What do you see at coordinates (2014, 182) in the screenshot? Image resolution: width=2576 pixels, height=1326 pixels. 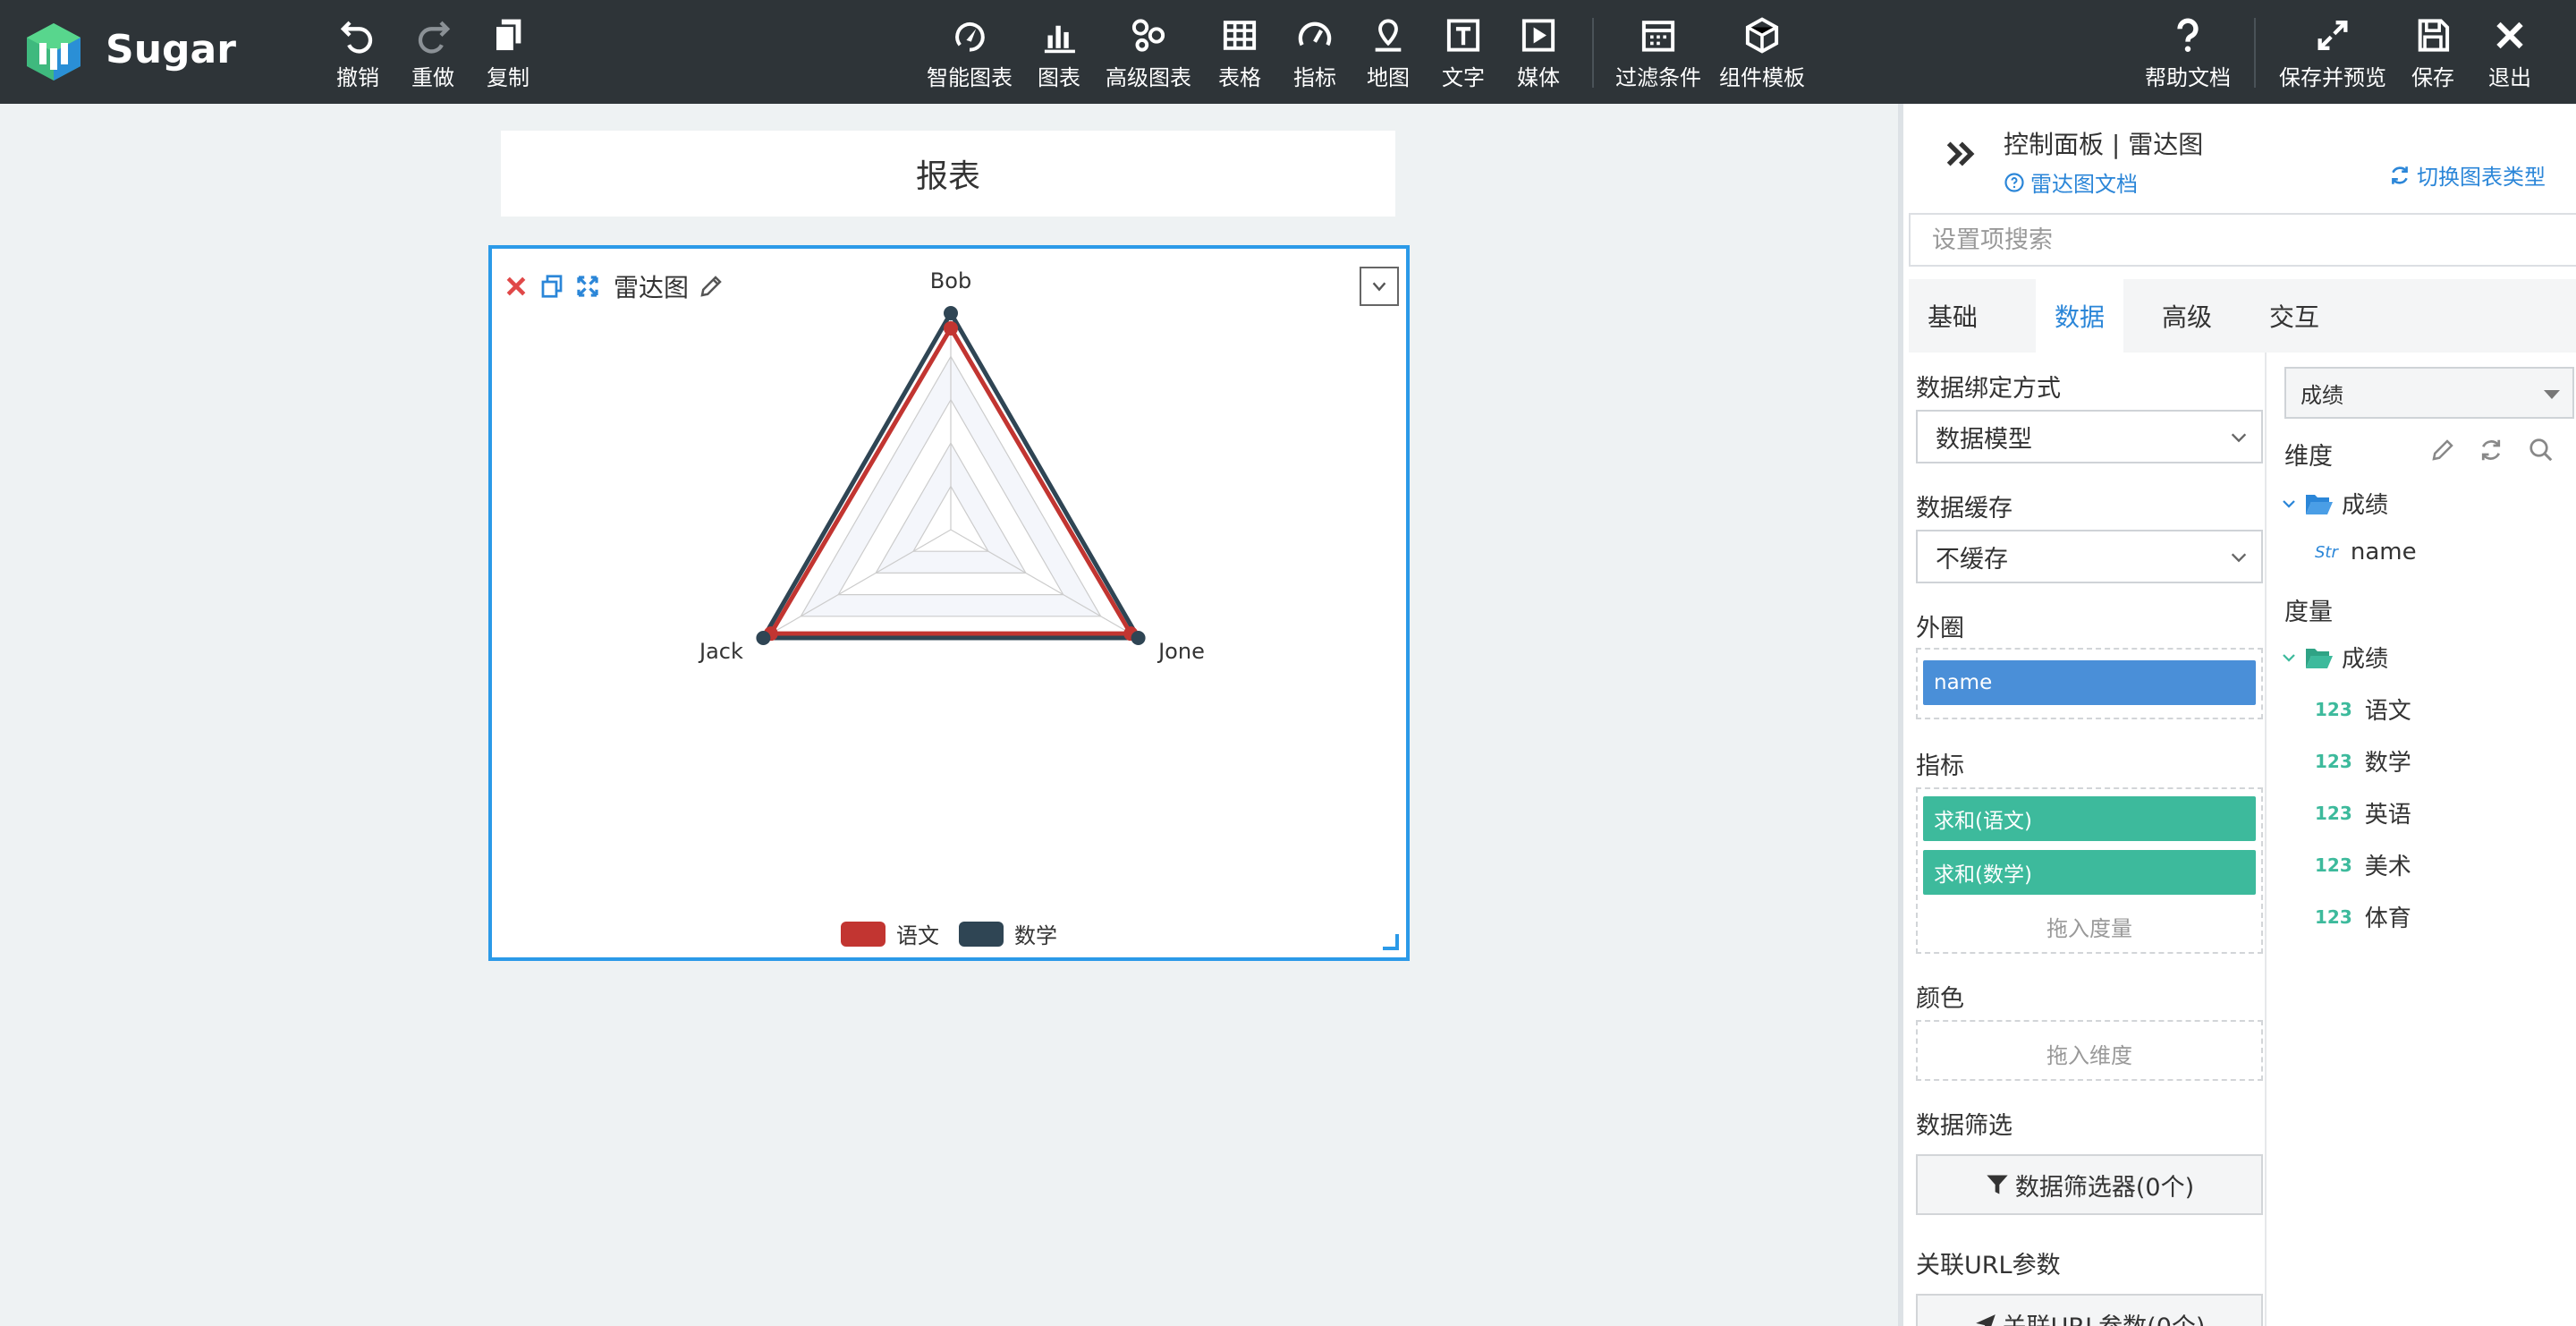 I see `help-circle-icon` at bounding box center [2014, 182].